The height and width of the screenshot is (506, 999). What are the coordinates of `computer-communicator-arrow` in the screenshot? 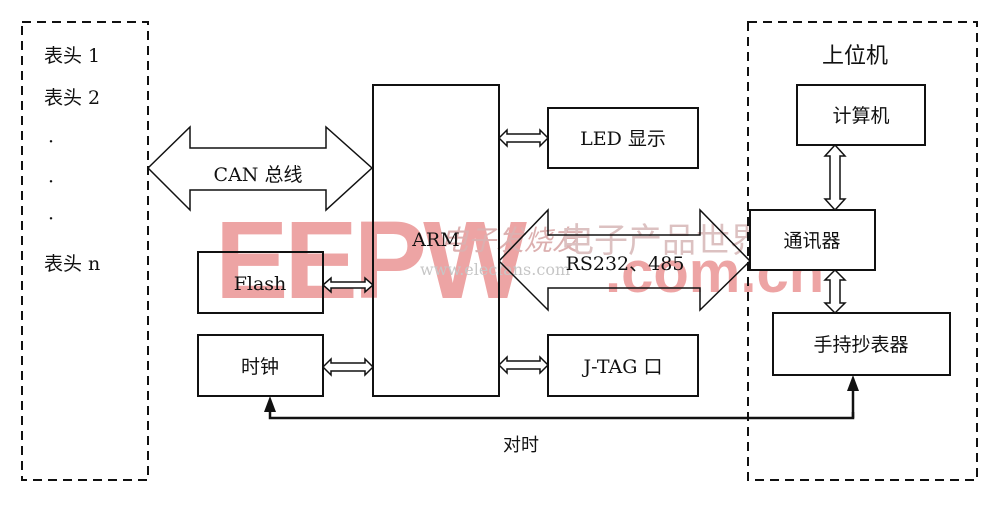 It's located at (835, 177).